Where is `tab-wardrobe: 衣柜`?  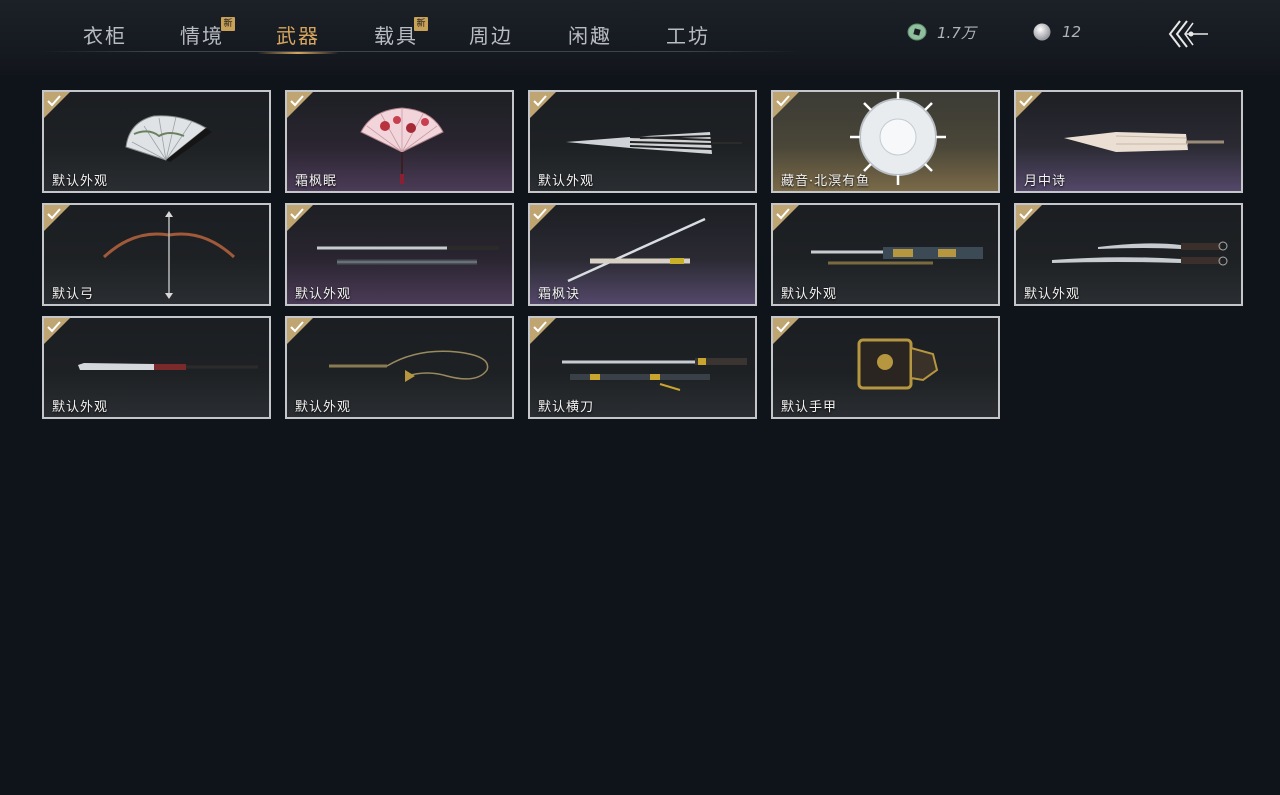
tab-wardrobe: 衣柜 is located at coordinates (105, 37).